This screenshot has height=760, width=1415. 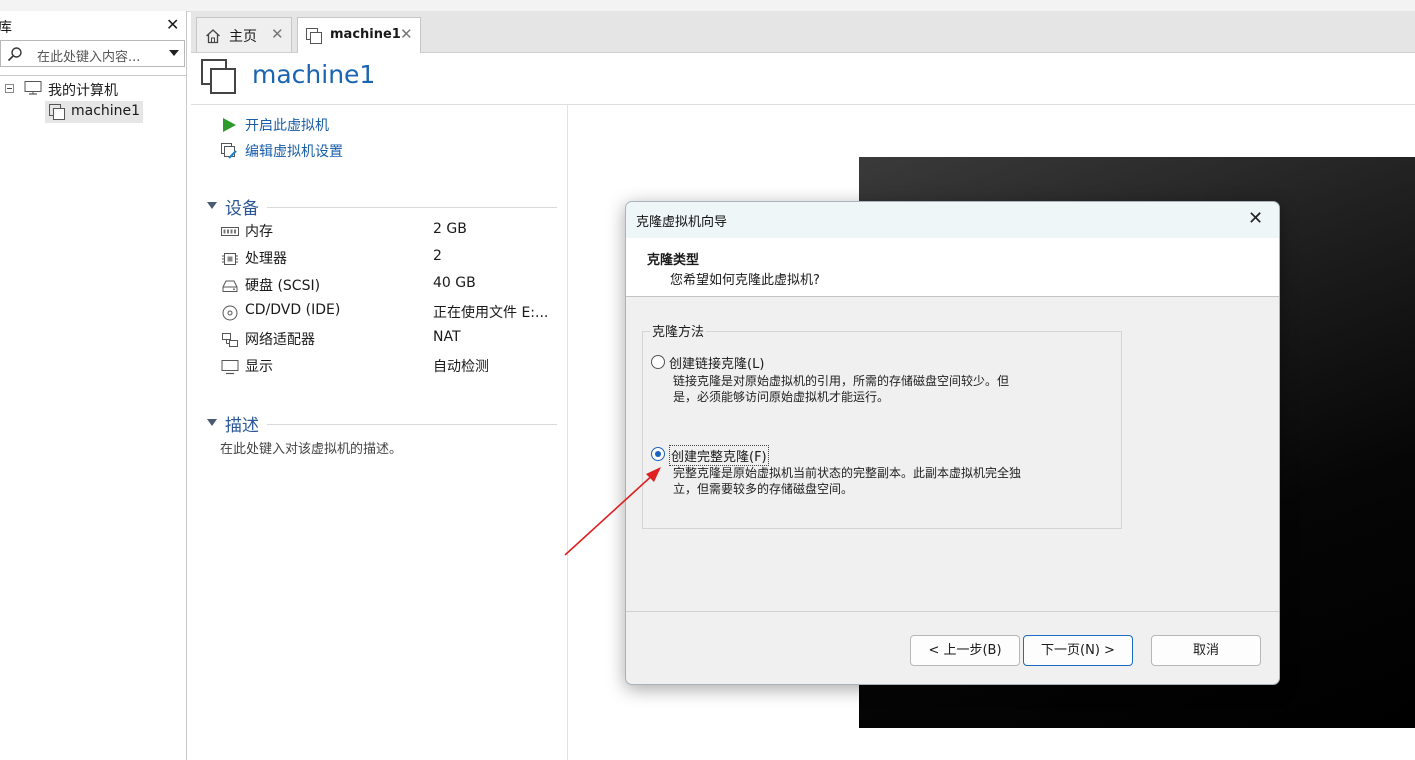 What do you see at coordinates (391, 232) in the screenshot?
I see `device-row-memory: 内存 2 GB` at bounding box center [391, 232].